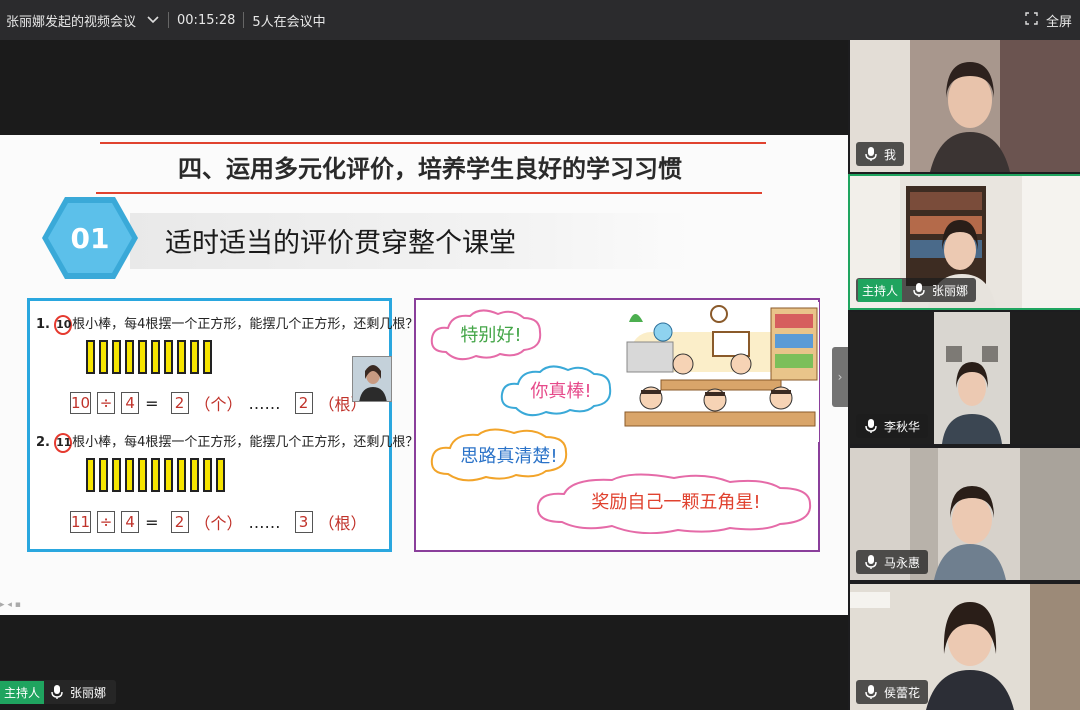 The width and height of the screenshot is (1080, 710). What do you see at coordinates (561, 391) in the screenshot?
I see `praise-text: 你真棒!` at bounding box center [561, 391].